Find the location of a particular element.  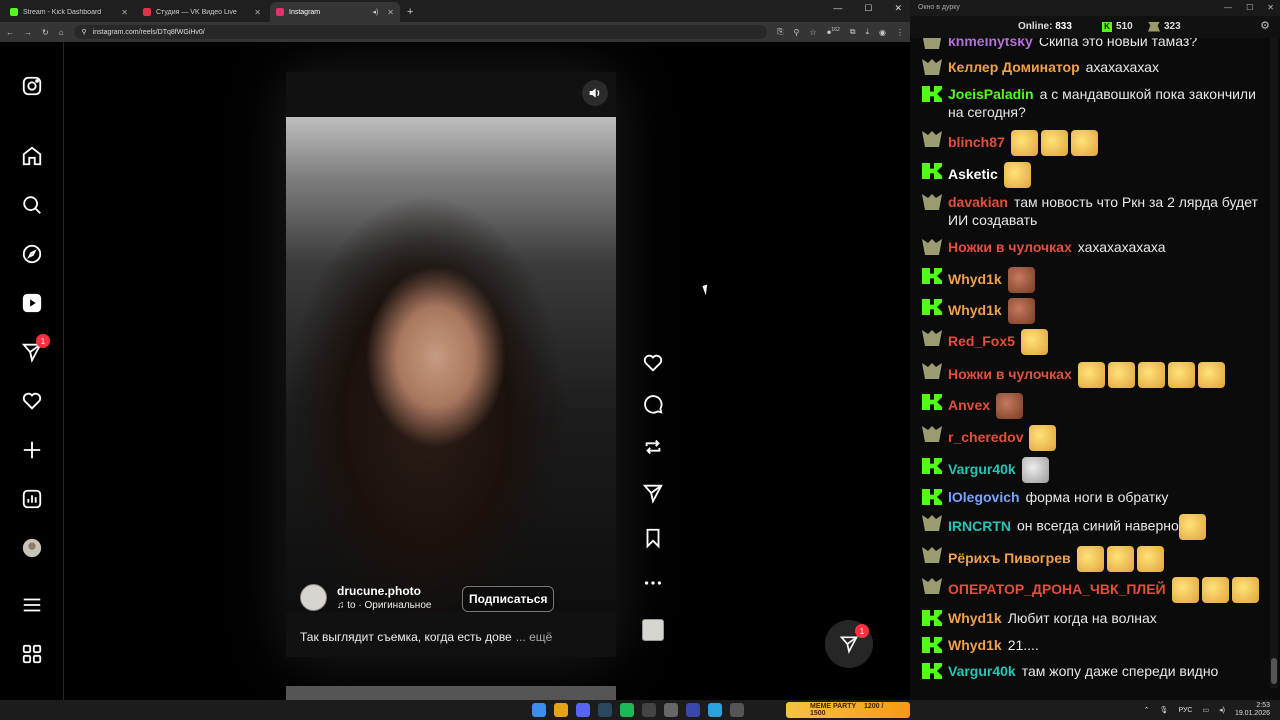

home-nav-icon is located at coordinates (32, 156).